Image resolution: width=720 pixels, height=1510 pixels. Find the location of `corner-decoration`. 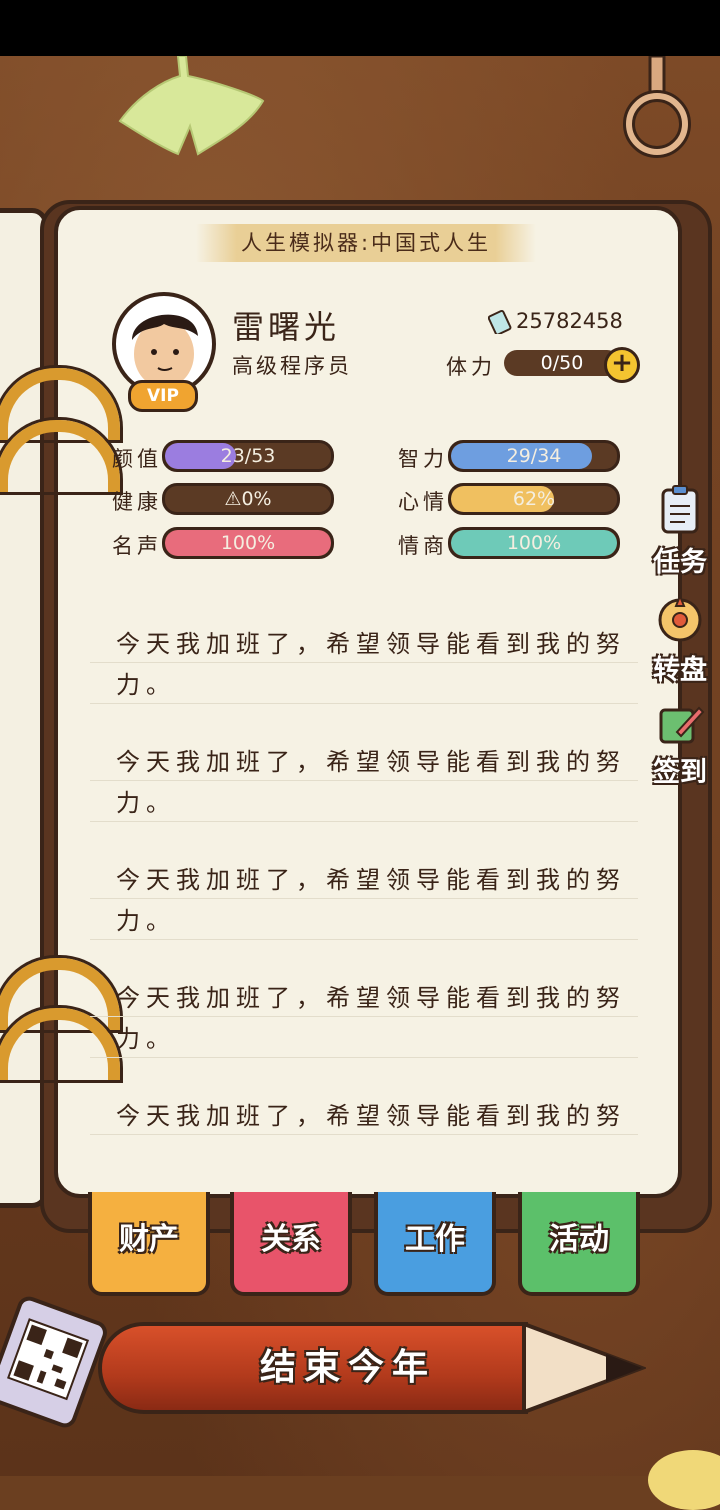

corner-decoration is located at coordinates (684, 1480).